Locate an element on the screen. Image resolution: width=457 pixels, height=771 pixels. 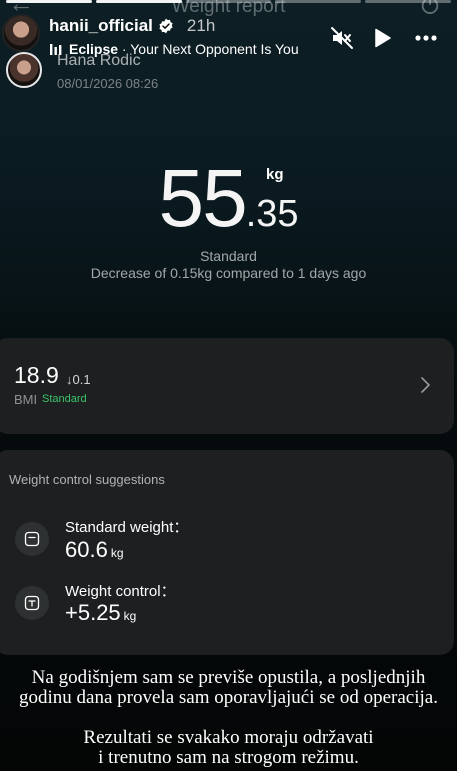
verified-badge-icon is located at coordinates (166, 26).